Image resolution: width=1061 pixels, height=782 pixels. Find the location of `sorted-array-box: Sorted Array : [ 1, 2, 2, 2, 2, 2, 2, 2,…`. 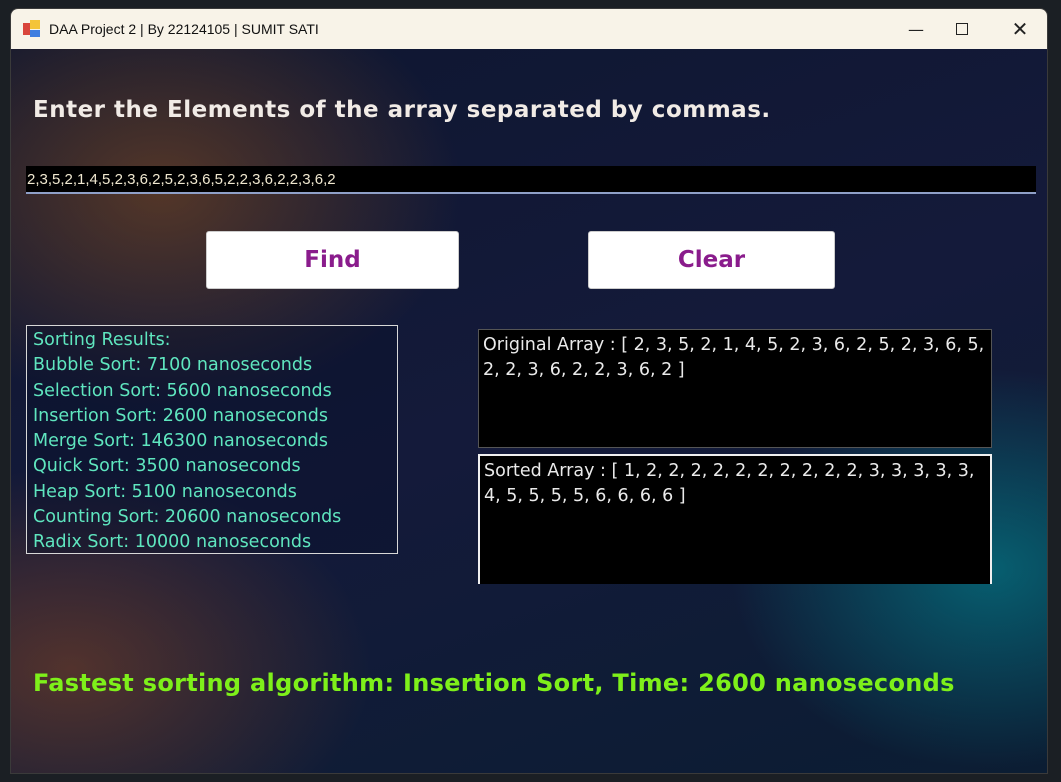

sorted-array-box: Sorted Array : [ 1, 2, 2, 2, 2, 2, 2, 2,… is located at coordinates (735, 519).